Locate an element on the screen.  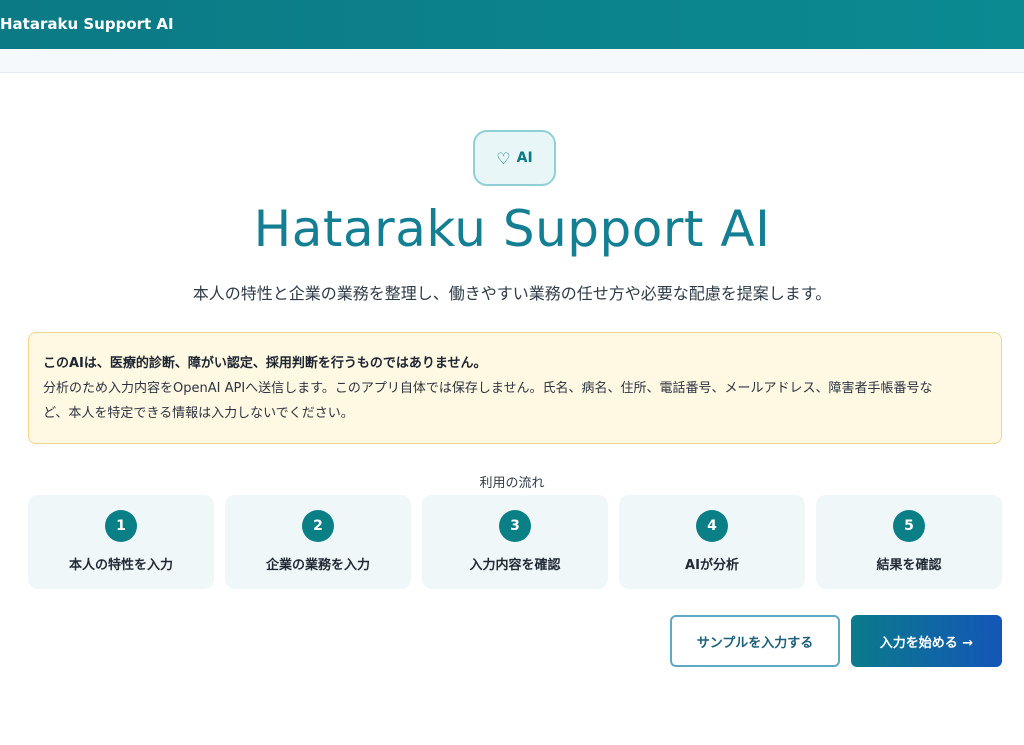
step-number-badge: 3 is located at coordinates (515, 526).